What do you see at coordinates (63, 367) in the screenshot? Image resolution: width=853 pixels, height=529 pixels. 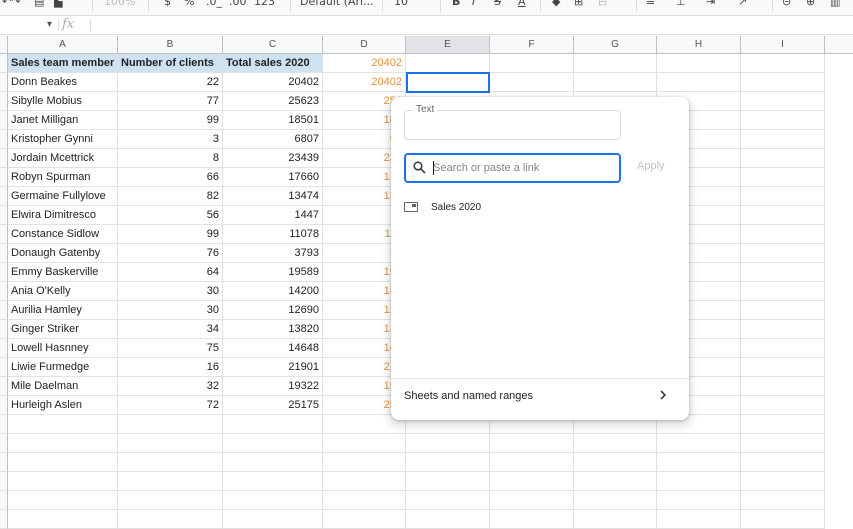 I see `name-cell: Liwie Furmedge` at bounding box center [63, 367].